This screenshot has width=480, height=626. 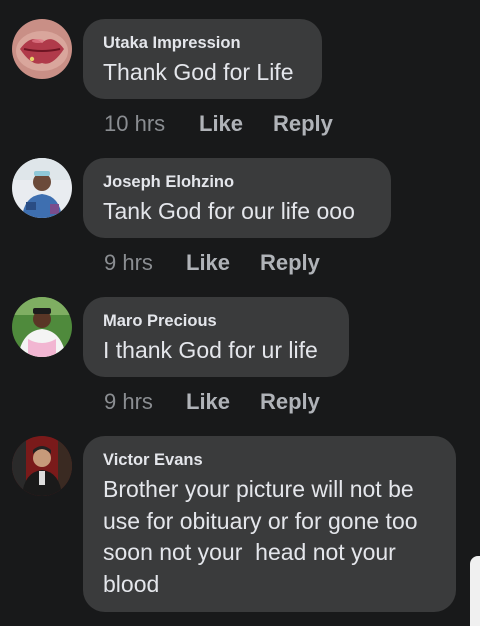 I want to click on comment-author: Utaka Impression, so click(x=202, y=43).